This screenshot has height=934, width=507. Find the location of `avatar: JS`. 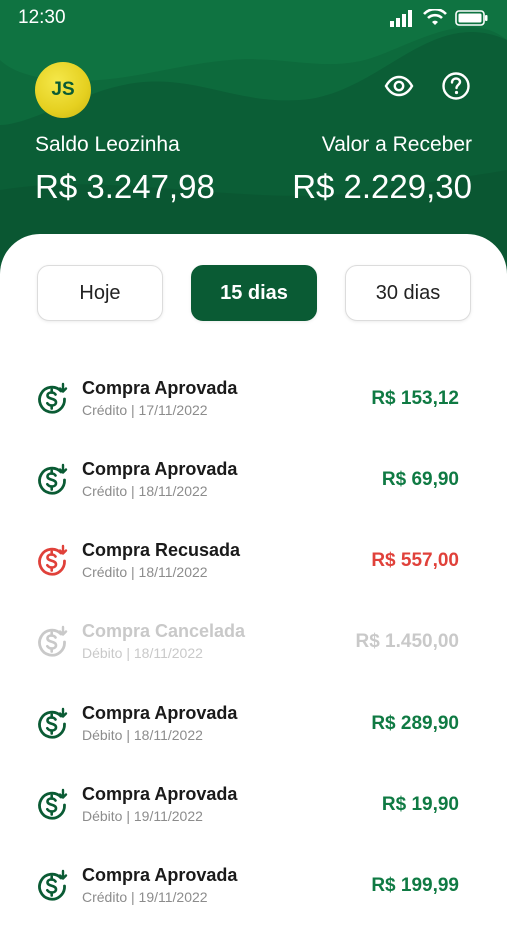

avatar: JS is located at coordinates (63, 90).